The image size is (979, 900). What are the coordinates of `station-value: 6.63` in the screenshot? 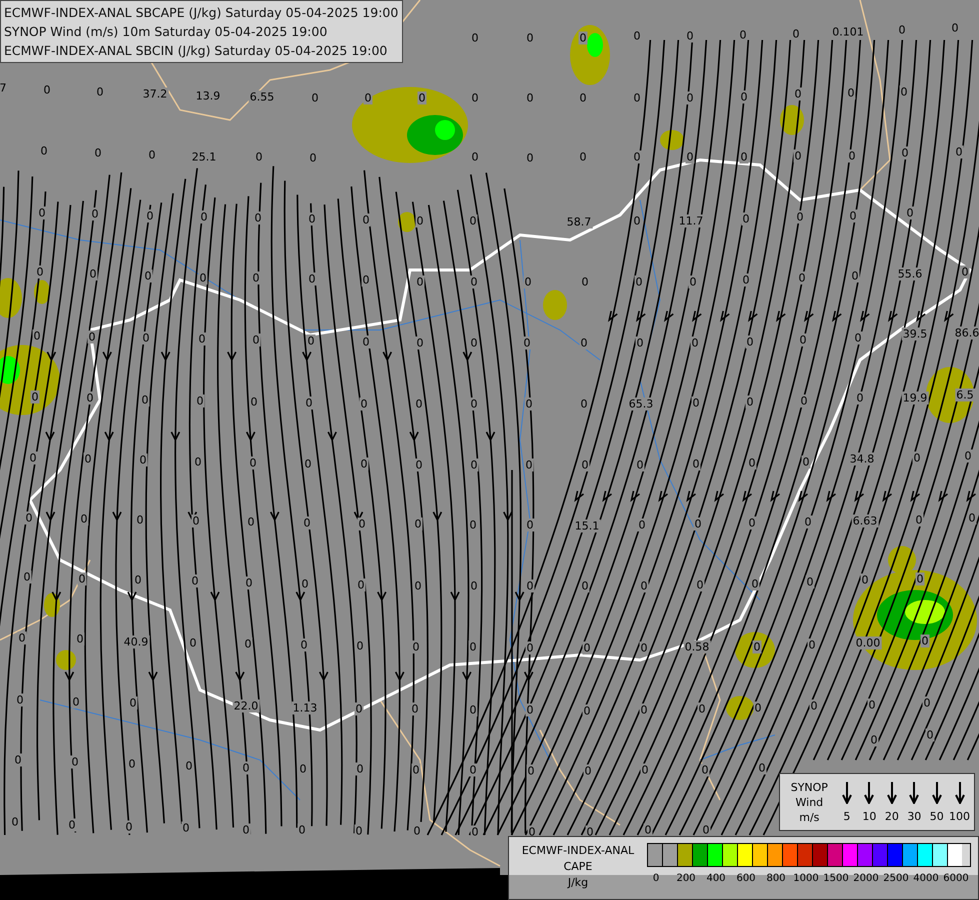 It's located at (865, 521).